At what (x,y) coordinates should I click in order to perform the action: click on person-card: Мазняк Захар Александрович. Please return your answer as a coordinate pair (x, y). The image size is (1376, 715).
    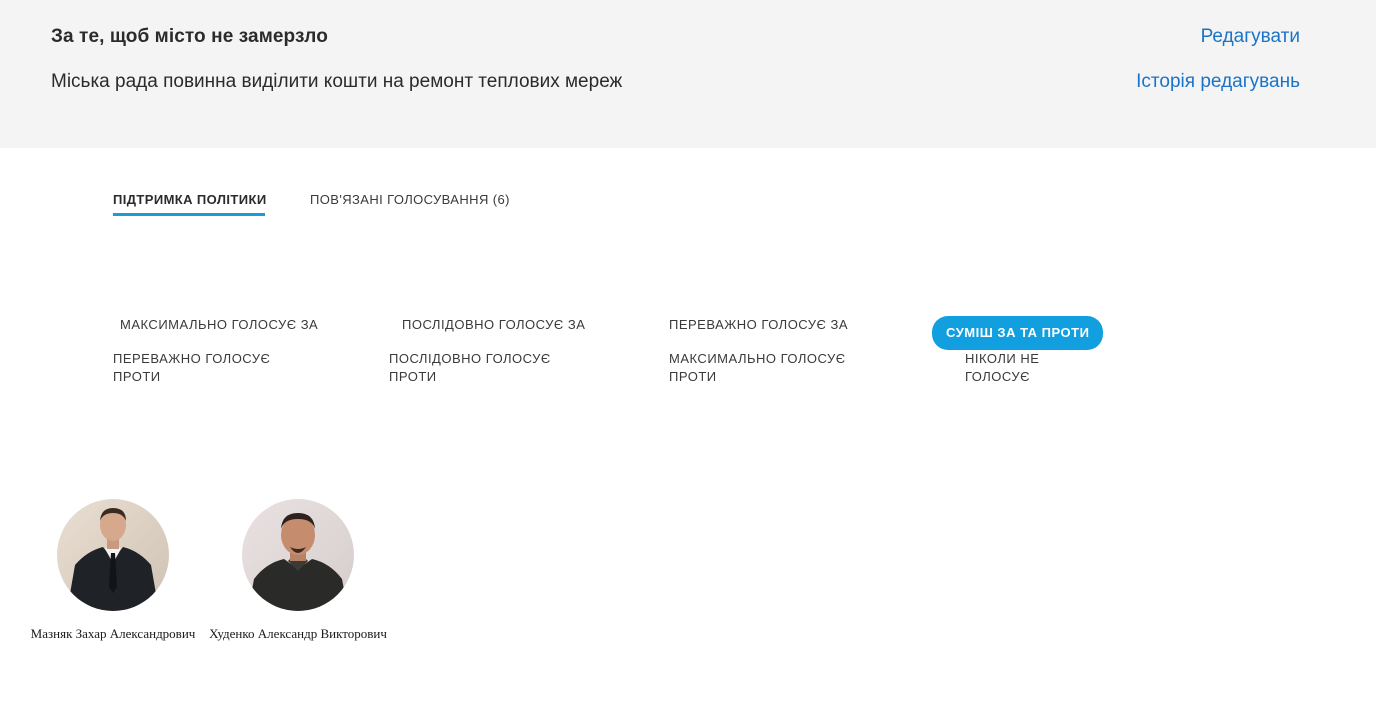
    Looking at the image, I should click on (113, 569).